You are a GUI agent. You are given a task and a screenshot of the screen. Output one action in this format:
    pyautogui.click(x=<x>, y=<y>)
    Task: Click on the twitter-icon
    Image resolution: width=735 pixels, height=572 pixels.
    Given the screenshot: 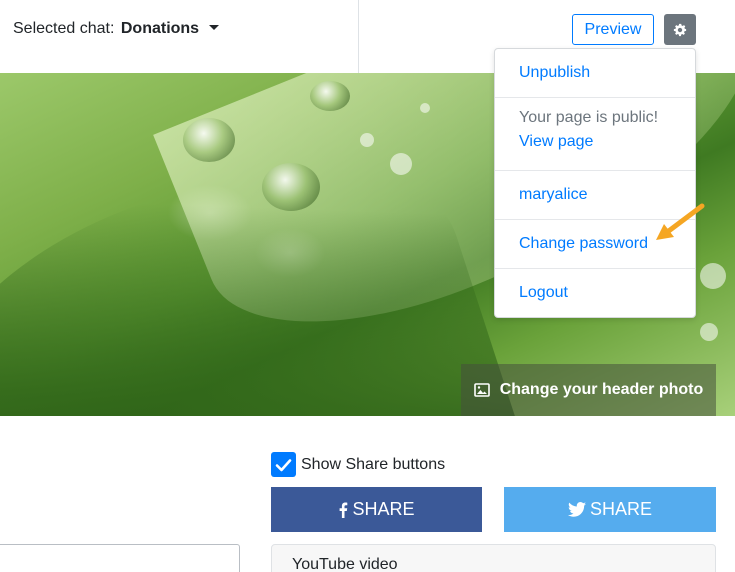 What is the action you would take?
    pyautogui.click(x=576, y=509)
    